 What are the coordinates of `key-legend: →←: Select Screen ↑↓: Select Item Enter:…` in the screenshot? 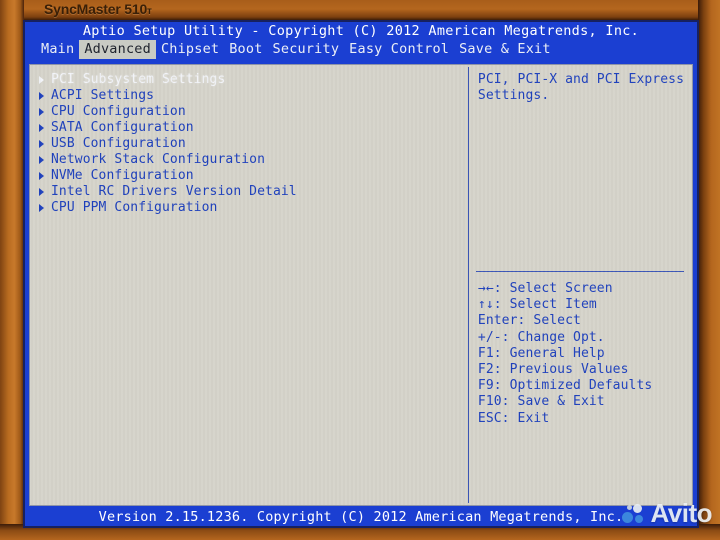 It's located at (565, 354).